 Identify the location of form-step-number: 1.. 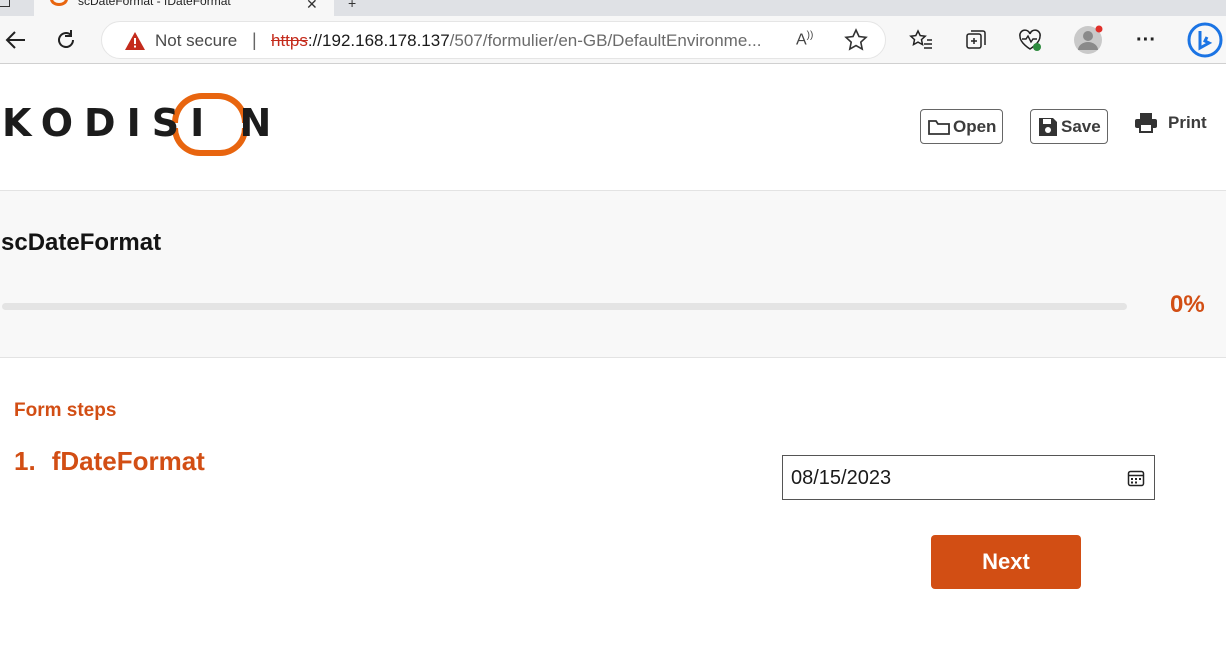
(25, 461).